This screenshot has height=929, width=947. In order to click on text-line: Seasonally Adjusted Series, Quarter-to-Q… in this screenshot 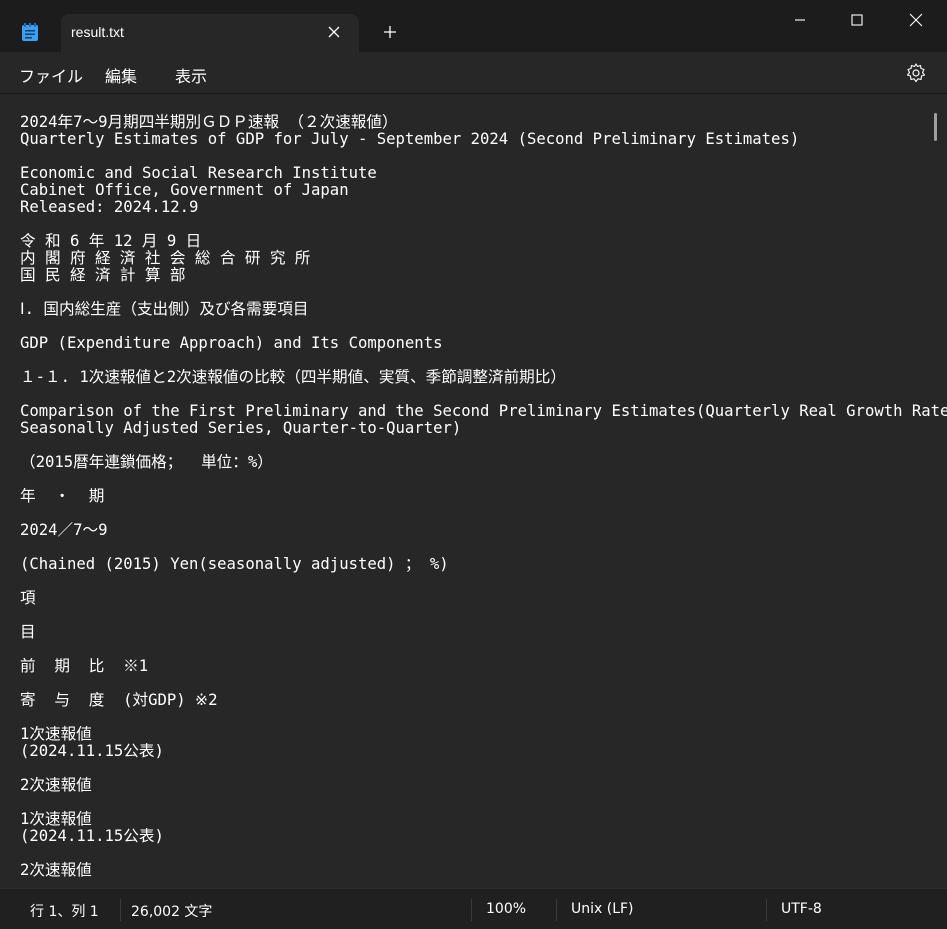, I will do `click(241, 428)`.